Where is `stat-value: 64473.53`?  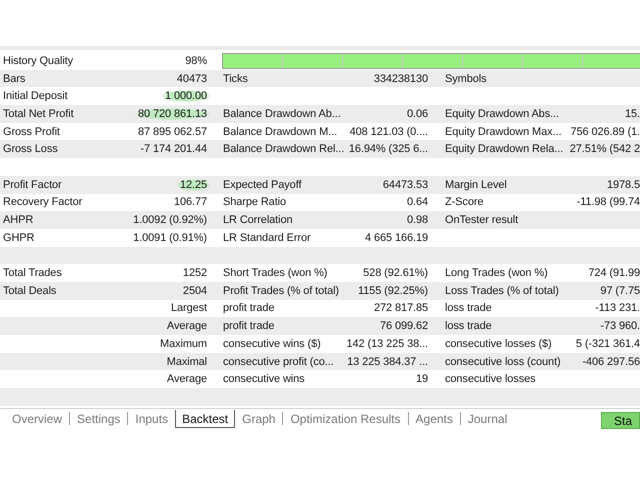
stat-value: 64473.53 is located at coordinates (405, 184).